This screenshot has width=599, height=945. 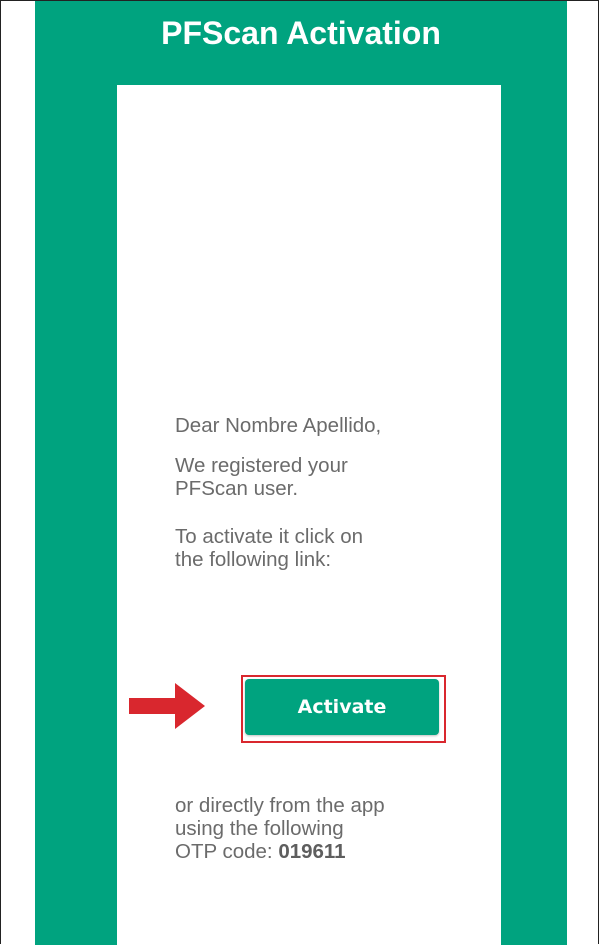 What do you see at coordinates (342, 707) in the screenshot?
I see `activate-button: Activate` at bounding box center [342, 707].